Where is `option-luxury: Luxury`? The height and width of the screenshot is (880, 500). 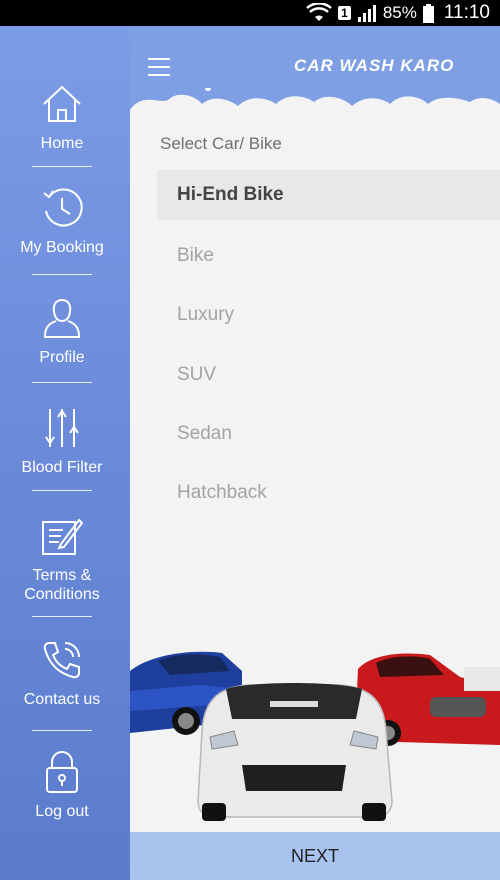 option-luxury: Luxury is located at coordinates (328, 315).